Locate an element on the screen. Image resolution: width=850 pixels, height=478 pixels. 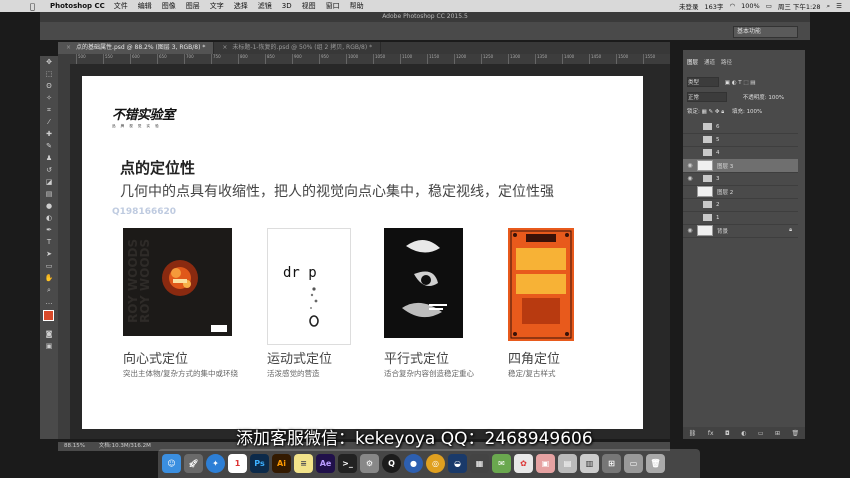
notes-icon: ≡ is located at coordinates (303, 463).